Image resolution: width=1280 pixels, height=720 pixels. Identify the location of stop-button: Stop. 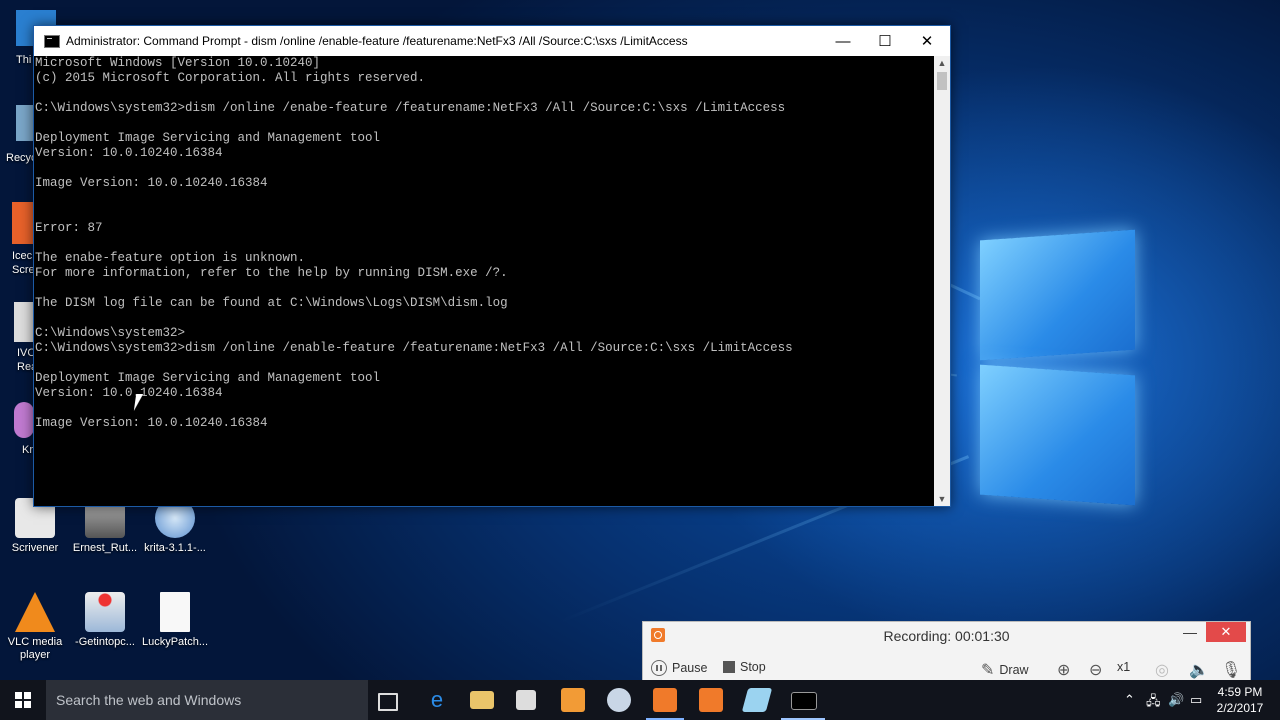
(744, 667).